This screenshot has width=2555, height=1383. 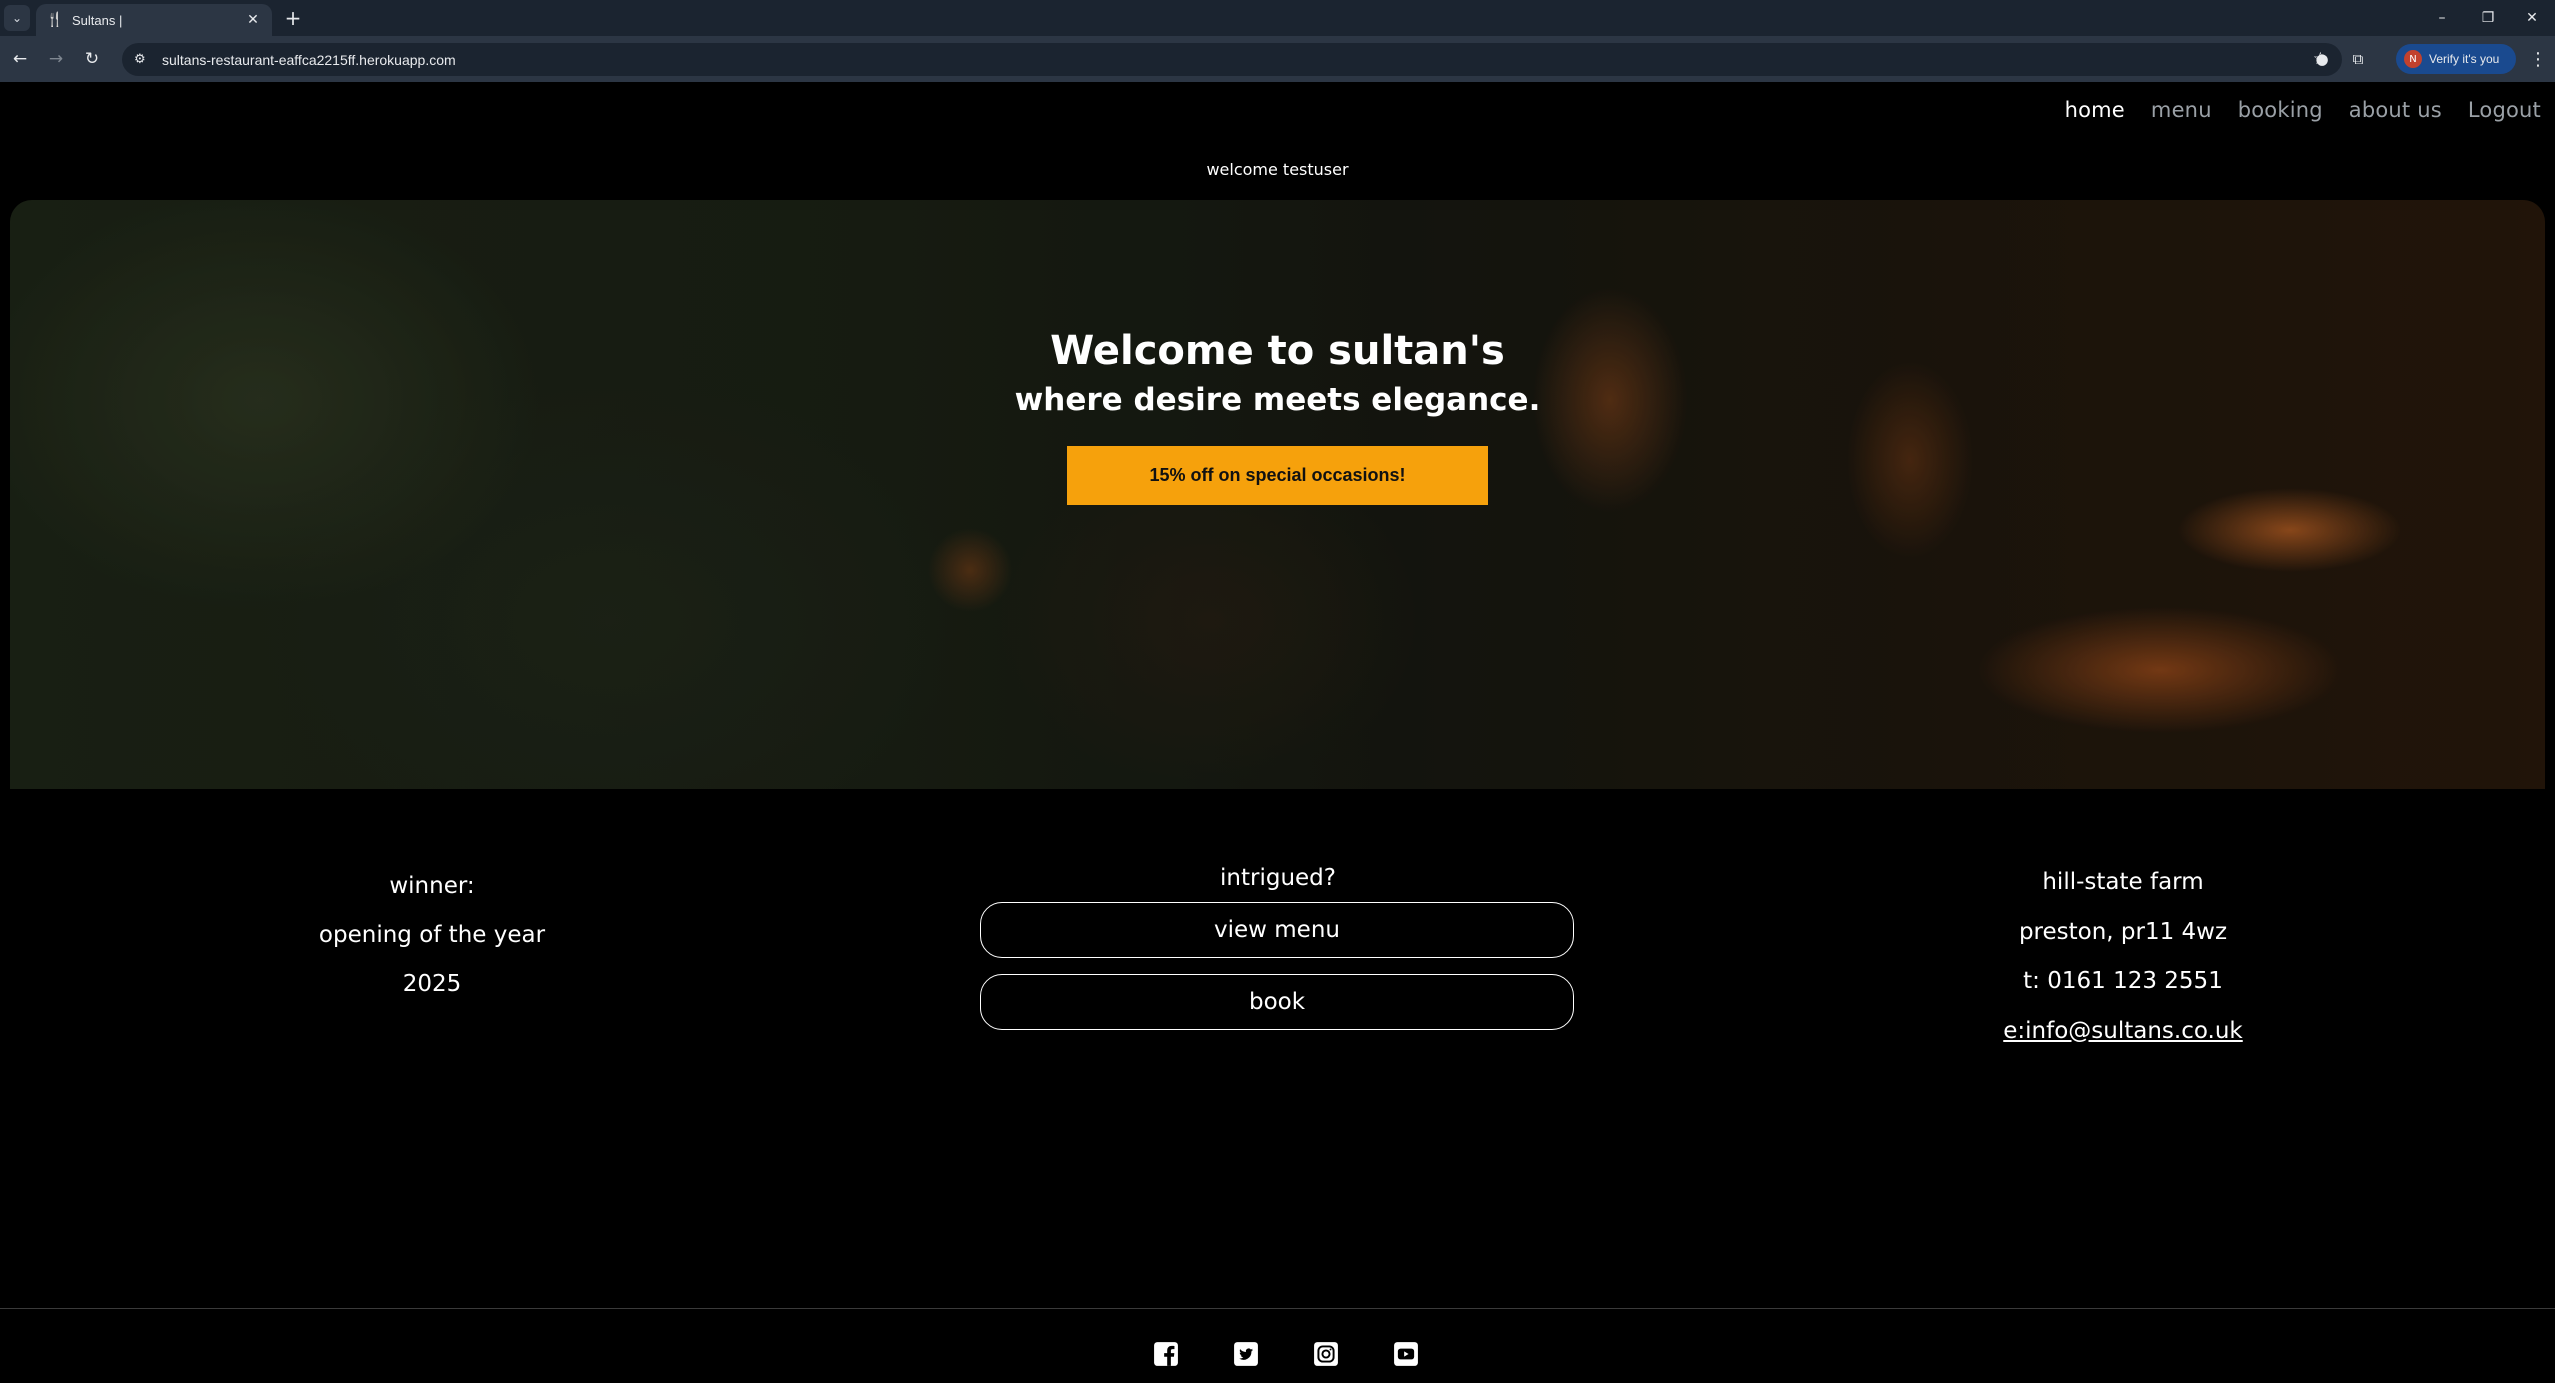 What do you see at coordinates (92, 59) in the screenshot?
I see `reload-icon: ↻` at bounding box center [92, 59].